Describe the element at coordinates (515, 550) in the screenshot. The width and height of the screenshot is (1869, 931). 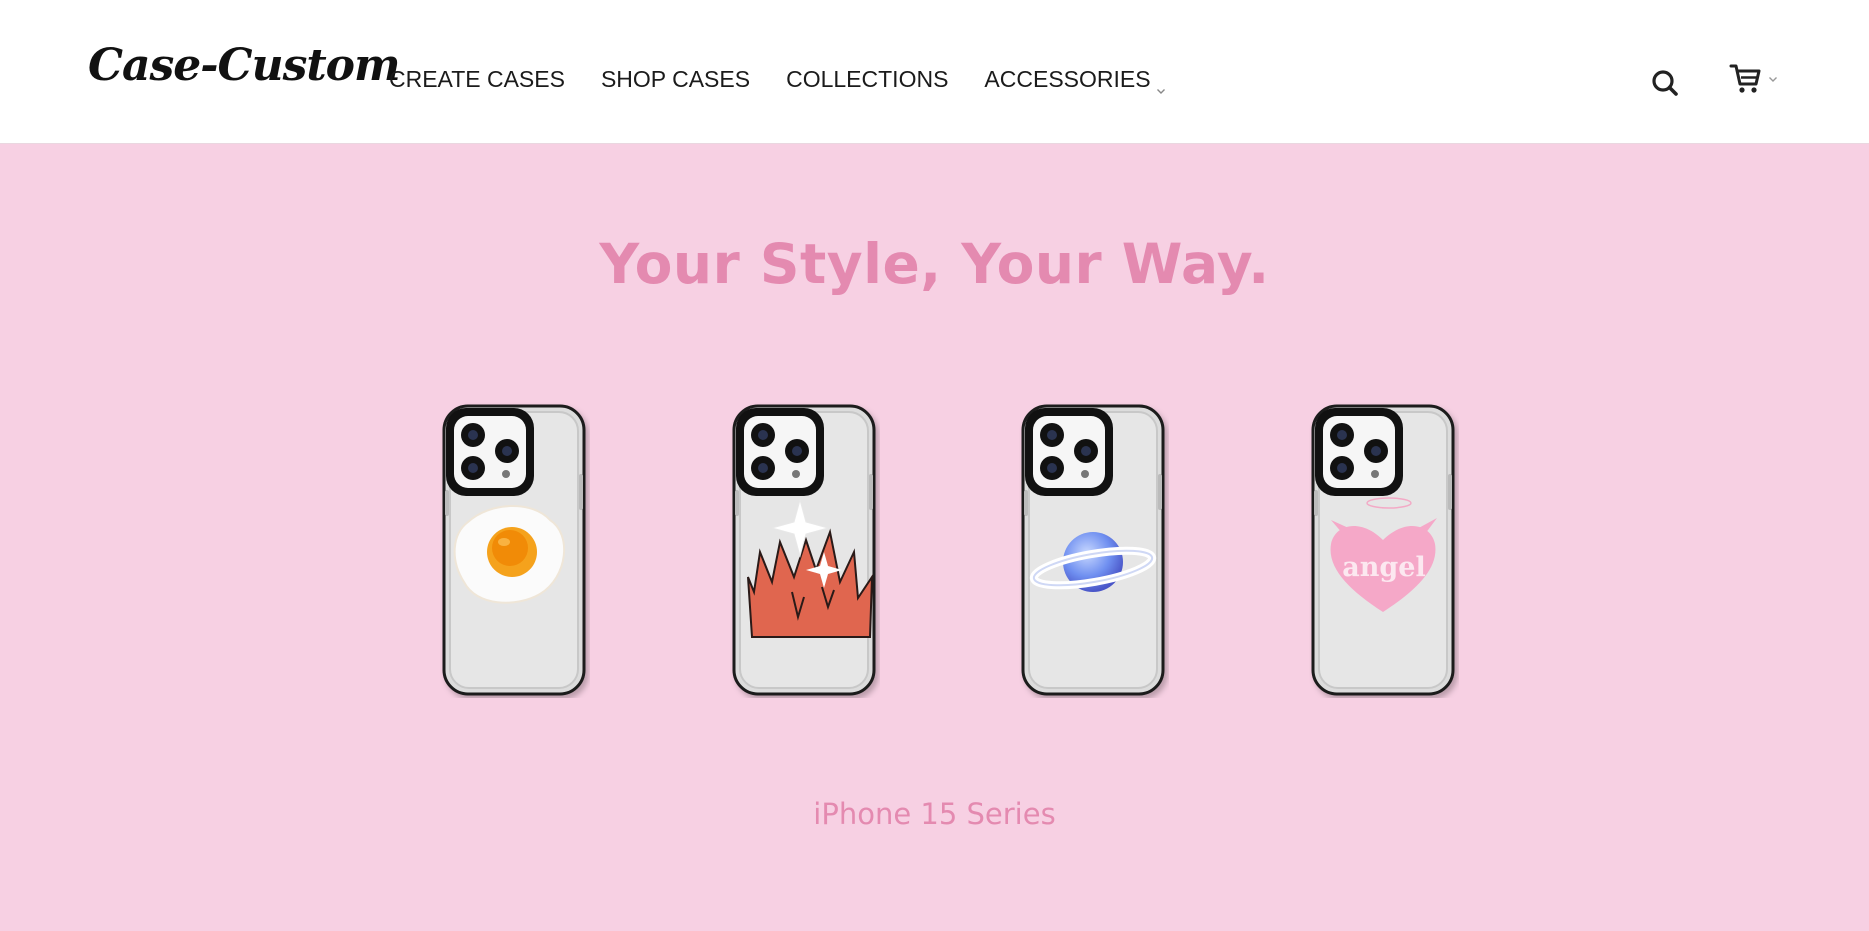
I see `phone-case-egg` at that location.